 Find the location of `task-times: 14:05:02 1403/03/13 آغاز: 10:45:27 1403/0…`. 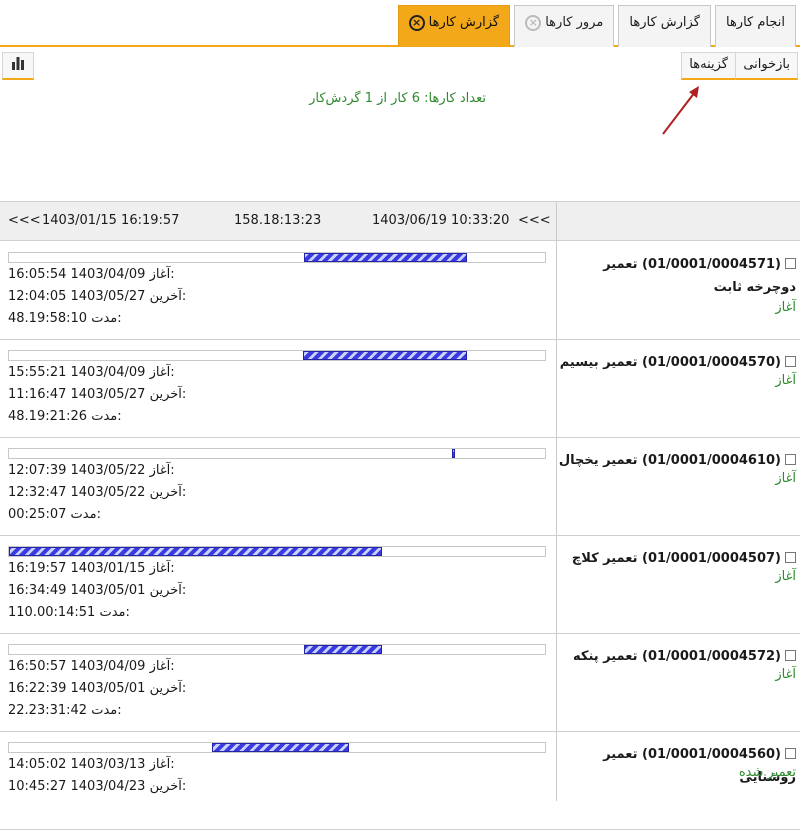

task-times: 14:05:02 1403/03/13 آغاز: 10:45:27 1403/0… is located at coordinates (97, 776).